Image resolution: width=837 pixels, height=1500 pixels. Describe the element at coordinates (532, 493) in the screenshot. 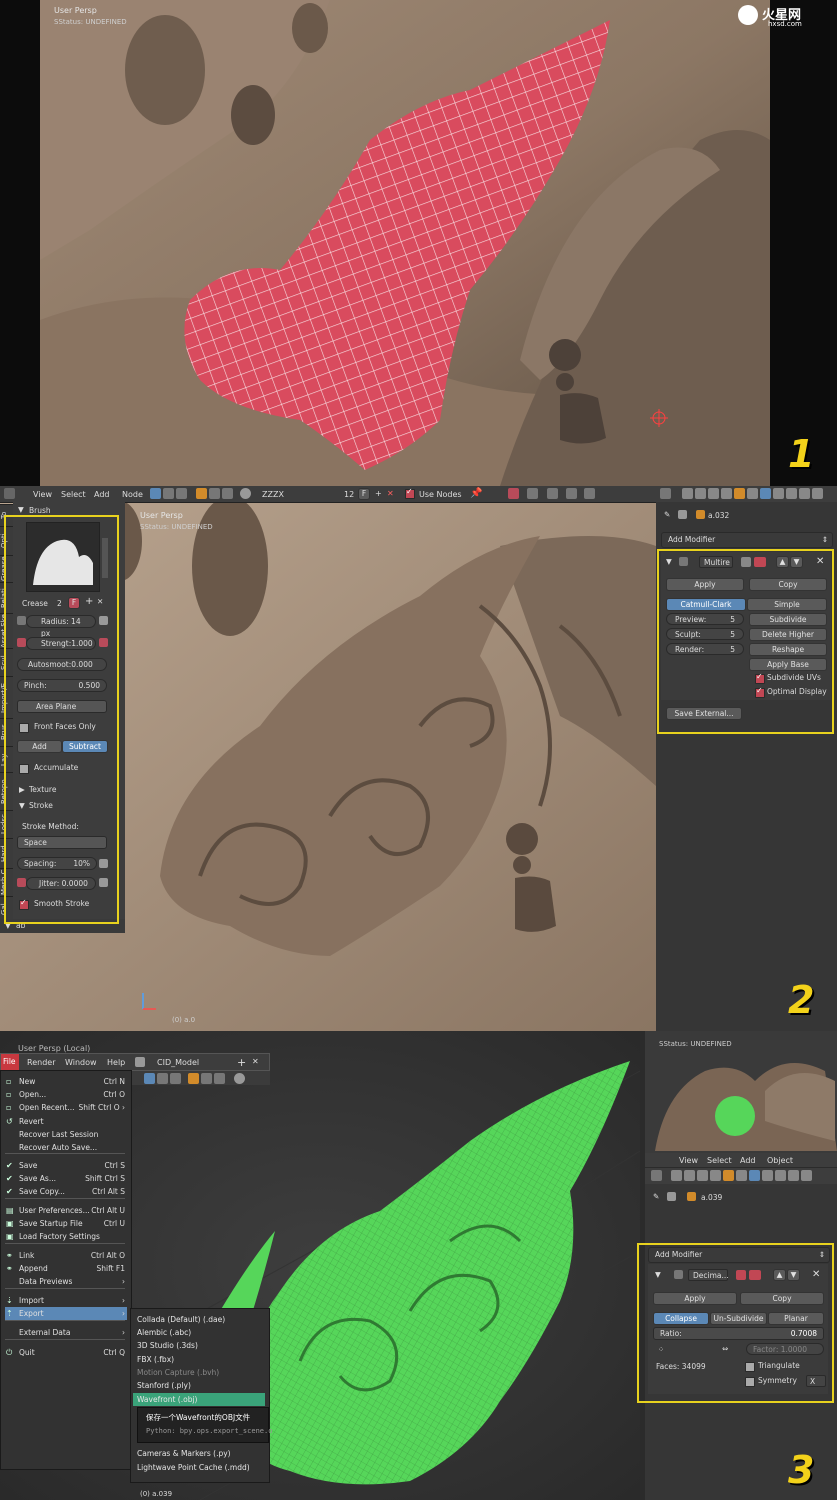

I see `snap-icon` at that location.